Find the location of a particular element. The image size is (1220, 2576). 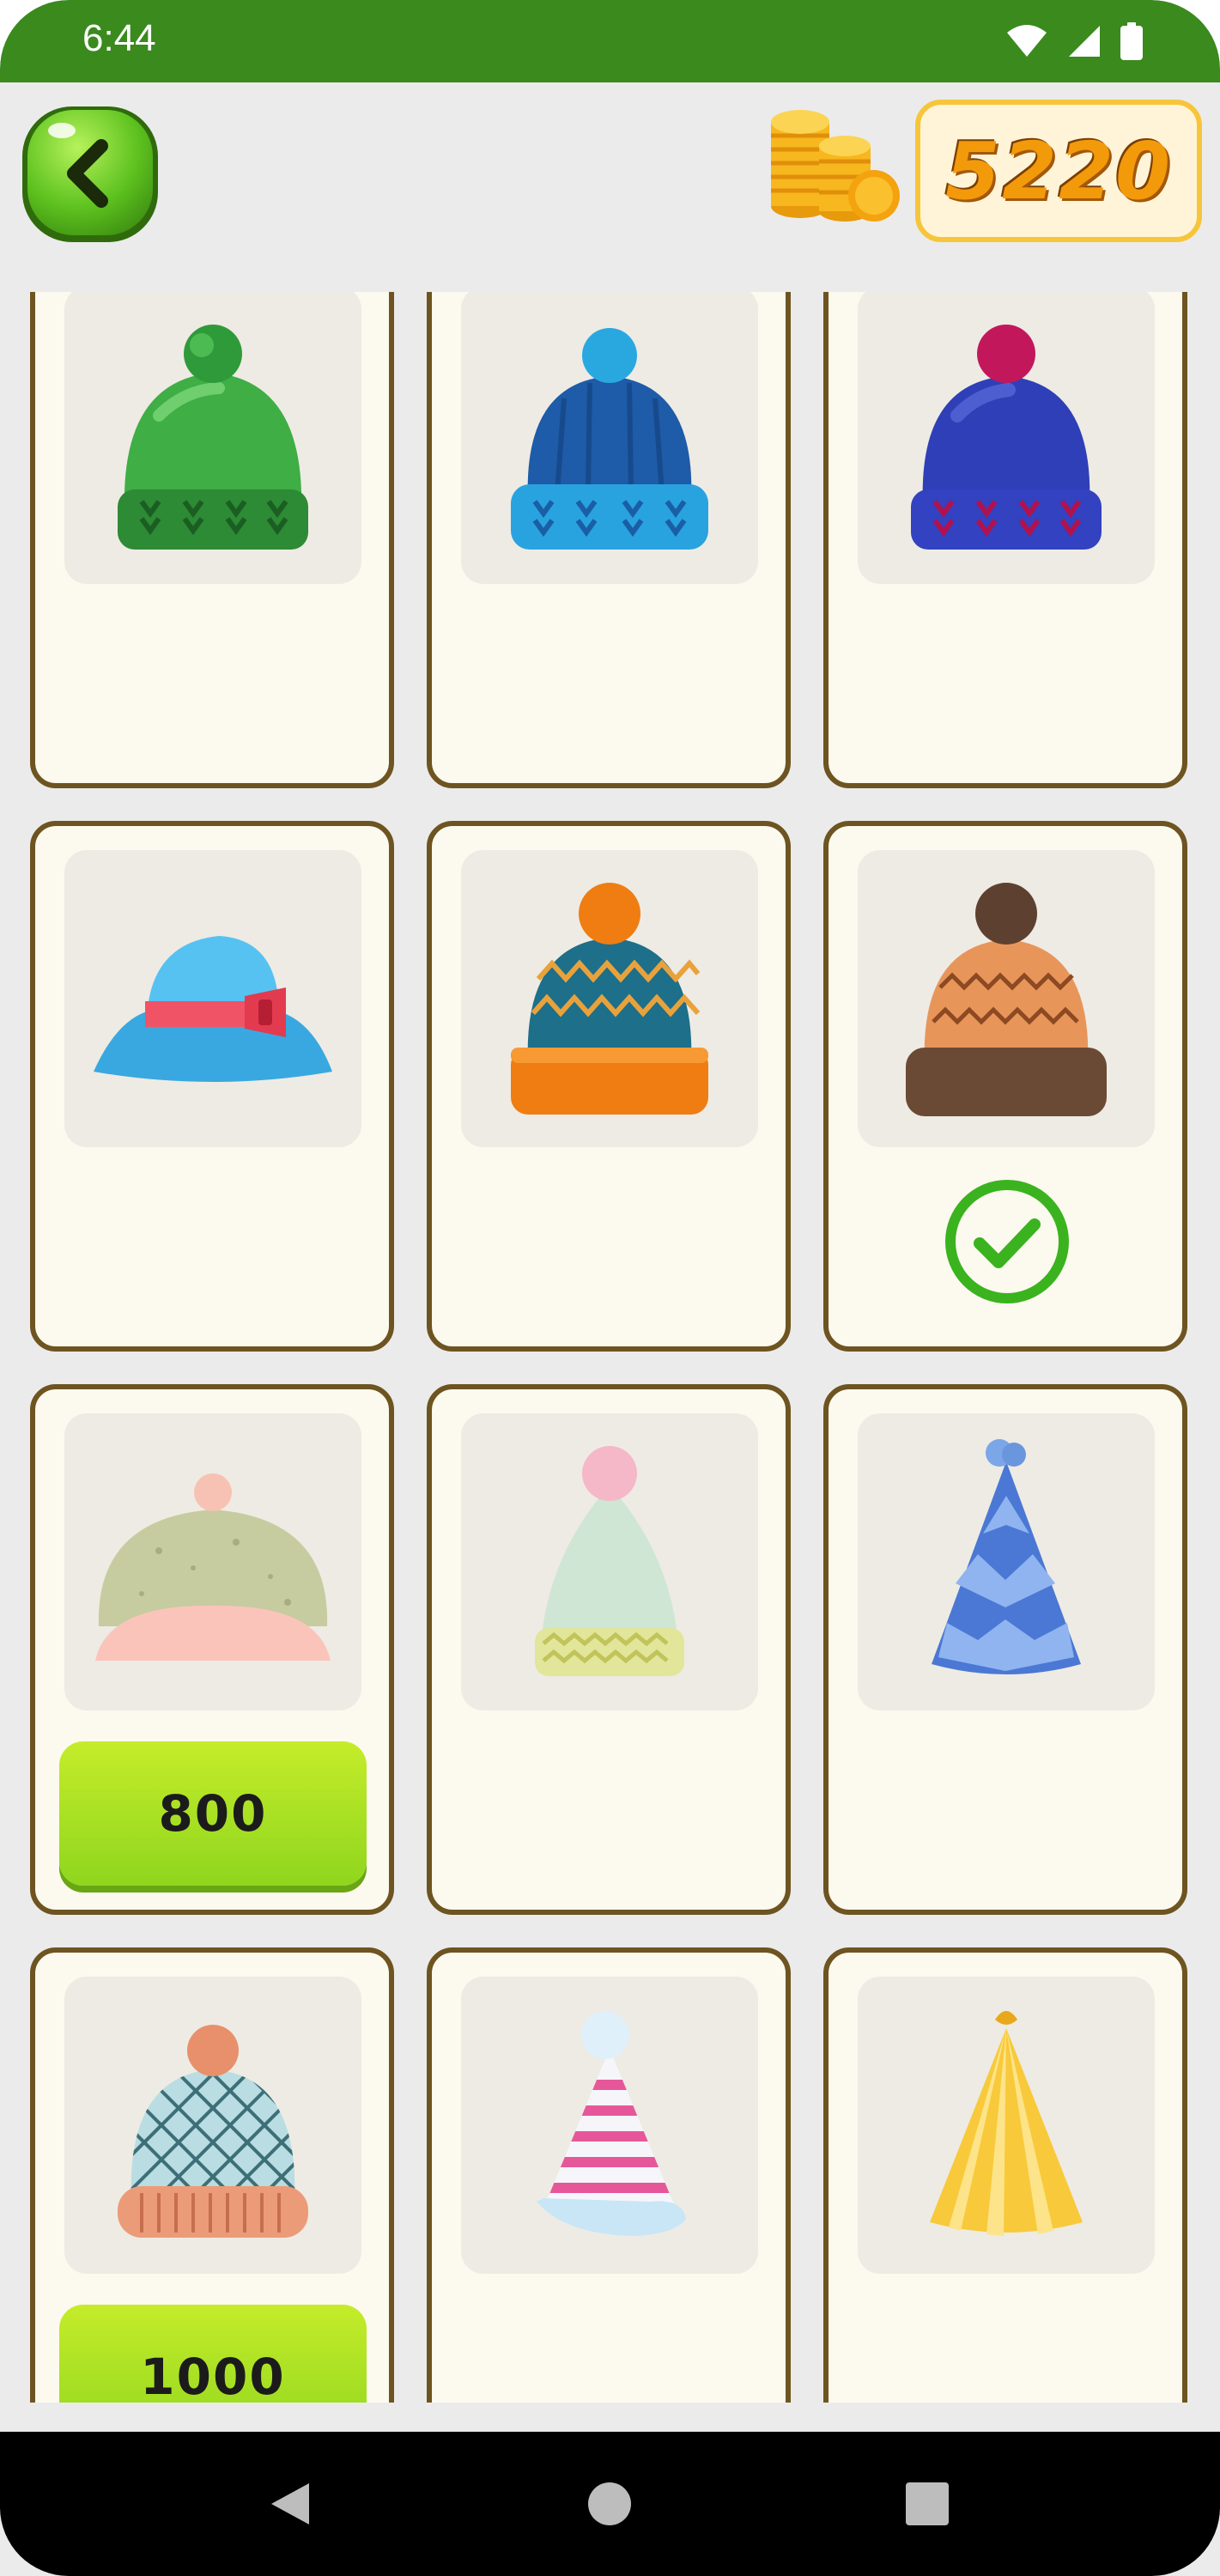

buy-button: 1000 is located at coordinates (213, 2354).